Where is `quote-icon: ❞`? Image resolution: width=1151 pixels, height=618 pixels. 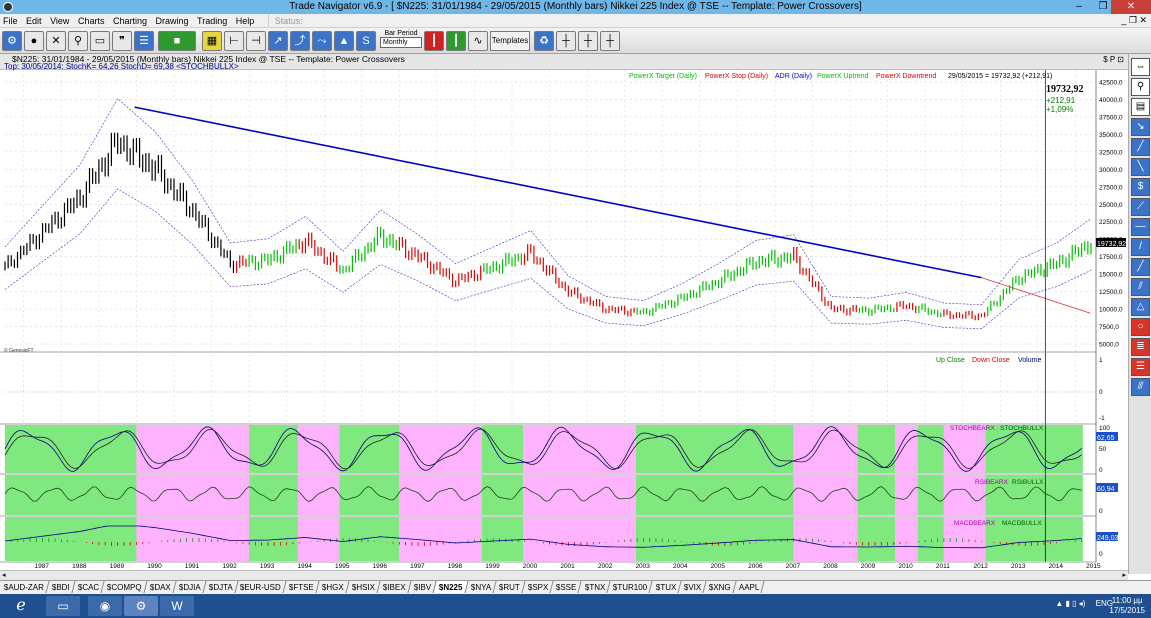 quote-icon: ❞ is located at coordinates (122, 41).